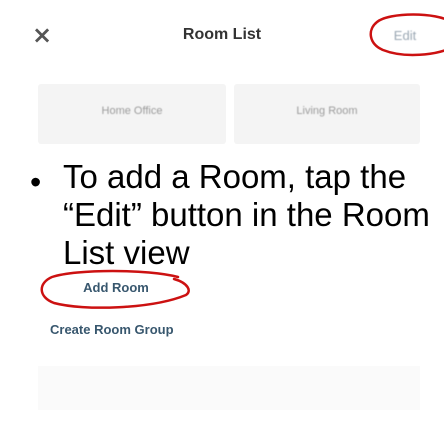 This screenshot has width=444, height=426. Describe the element at coordinates (327, 111) in the screenshot. I see `room-card-label: Living Room` at that location.